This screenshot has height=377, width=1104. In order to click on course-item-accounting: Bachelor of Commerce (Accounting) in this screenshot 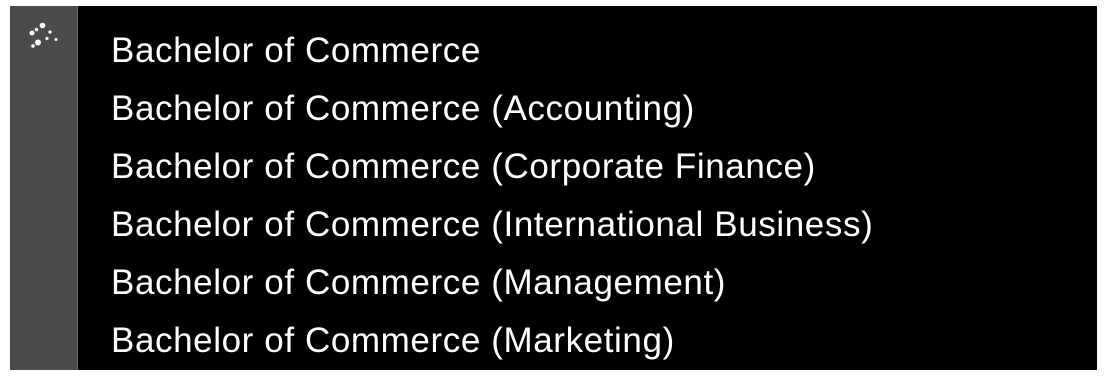, I will do `click(604, 109)`.